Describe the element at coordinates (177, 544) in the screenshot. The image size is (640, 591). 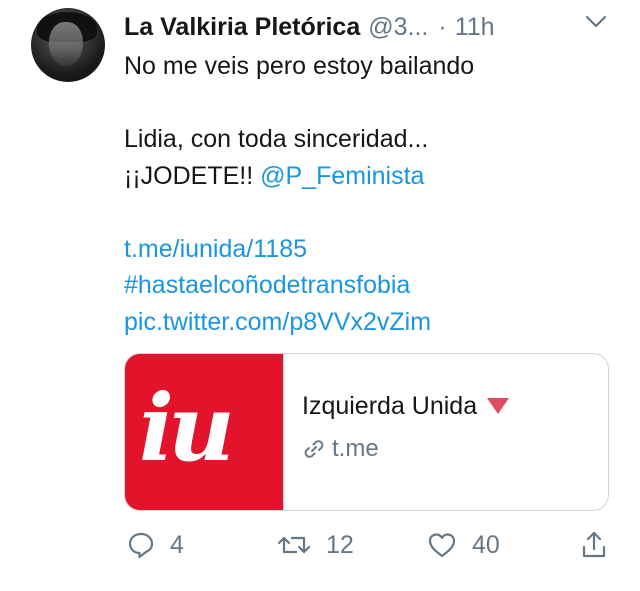
I see `reply-count: 4` at that location.